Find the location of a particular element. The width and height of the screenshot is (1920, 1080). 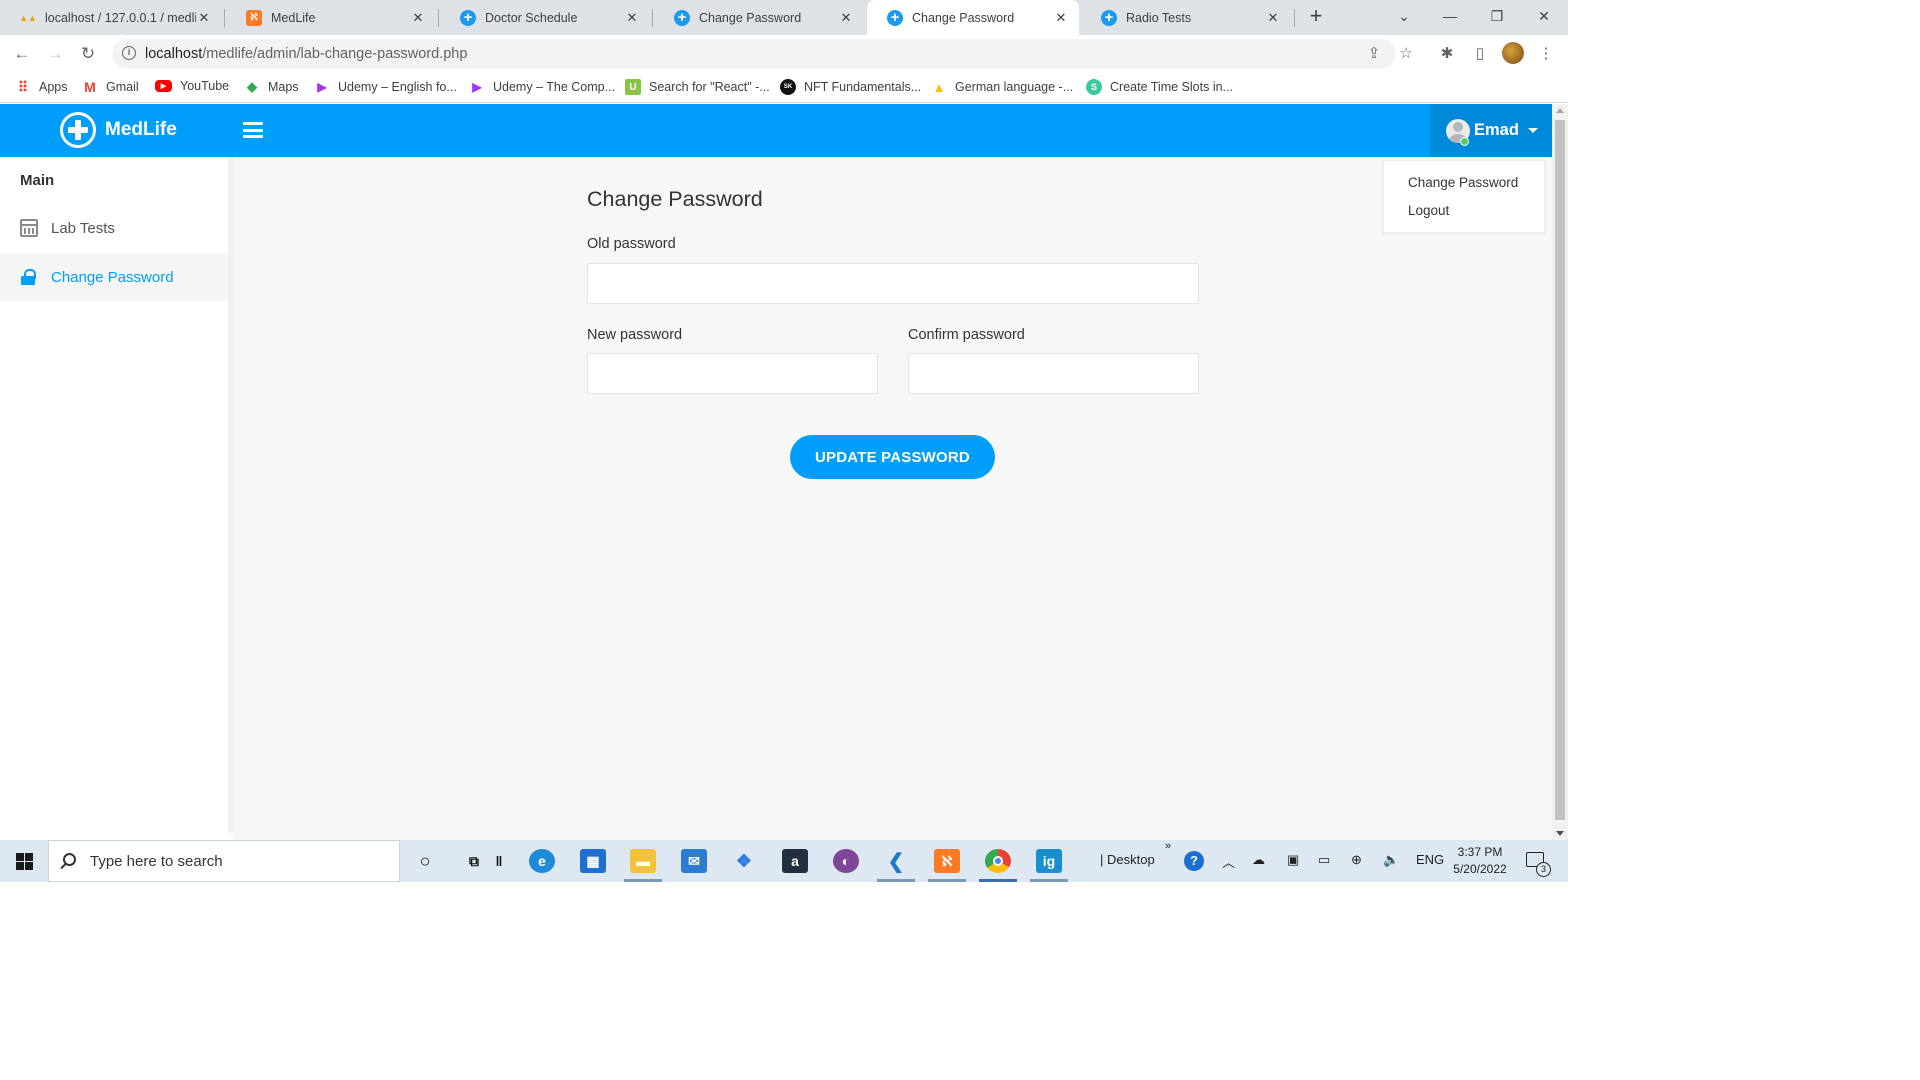

scrollbar-thumb is located at coordinates (1560, 470).